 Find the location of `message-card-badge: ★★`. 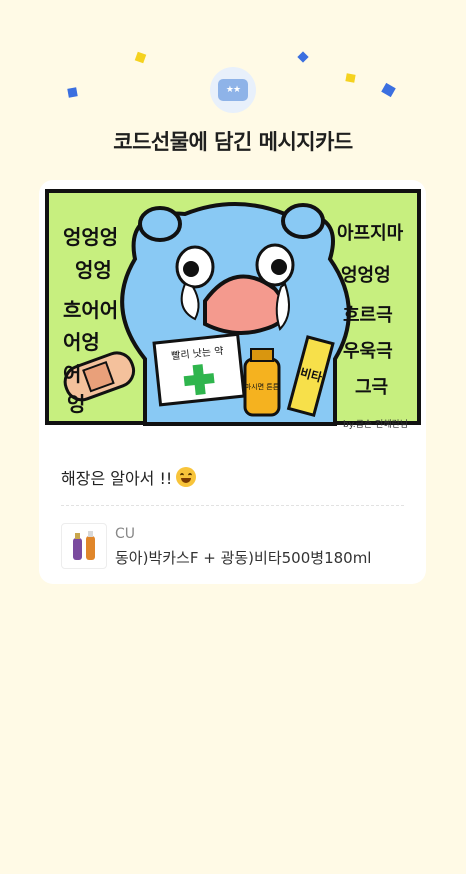

message-card-badge: ★★ is located at coordinates (233, 90).